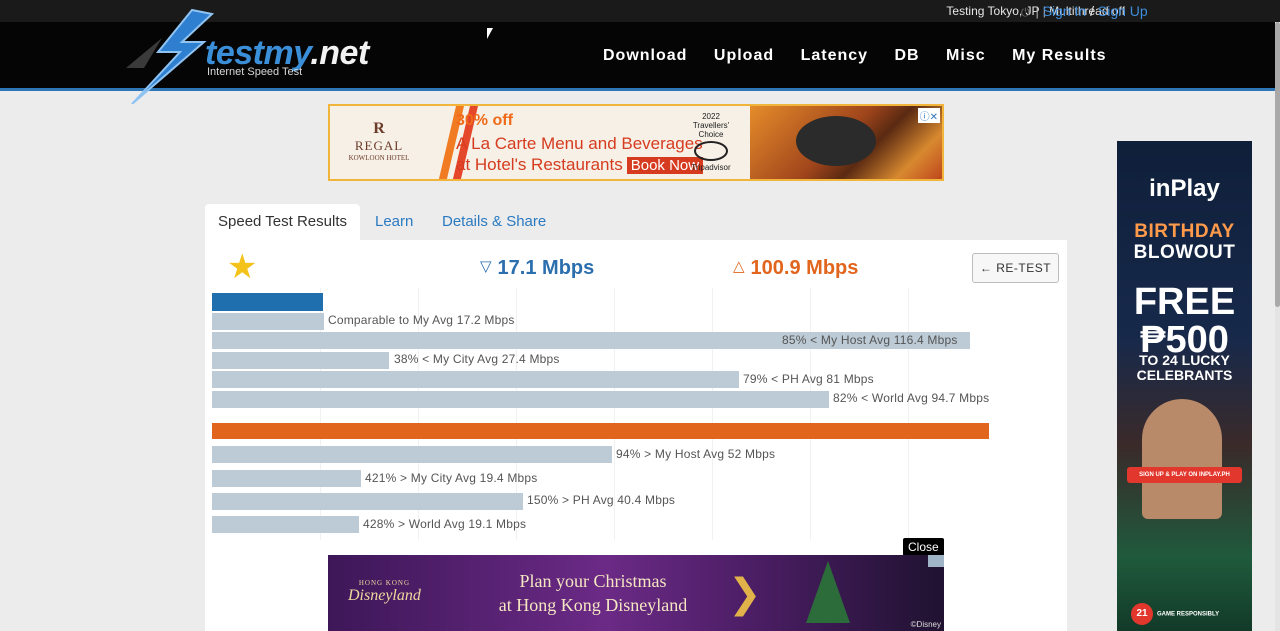 This screenshot has height=631, width=1280. What do you see at coordinates (267, 302) in the screenshot?
I see `download-result-bar` at bounding box center [267, 302].